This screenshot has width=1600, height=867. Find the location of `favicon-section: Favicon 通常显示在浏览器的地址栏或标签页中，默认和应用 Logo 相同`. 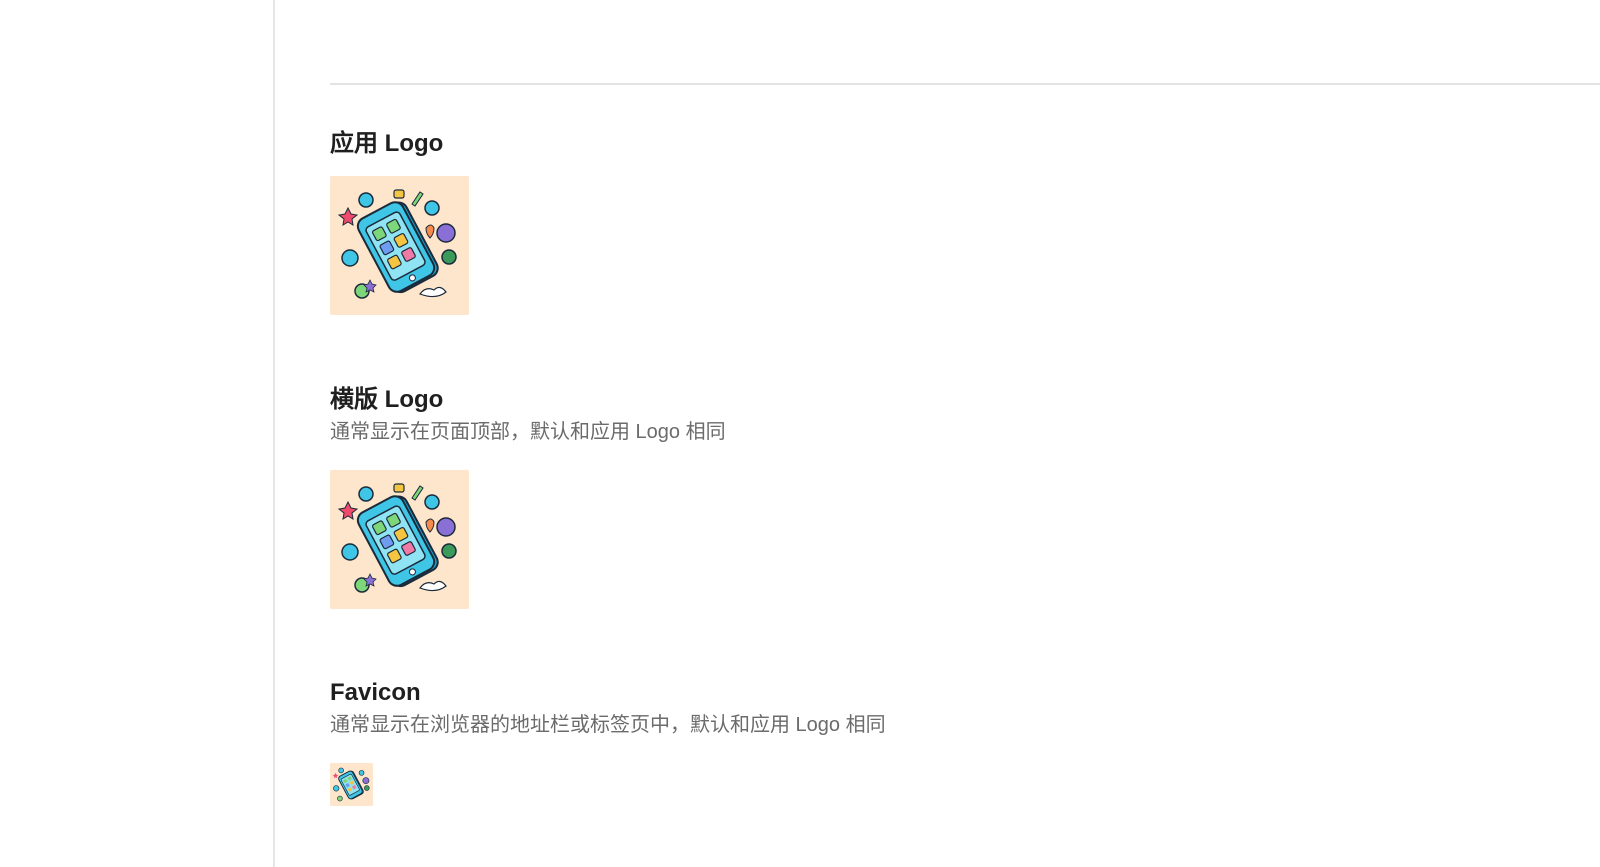

favicon-section: Favicon 通常显示在浏览器的地址栏或标签页中，默认和应用 Logo 相同 is located at coordinates (608, 708).